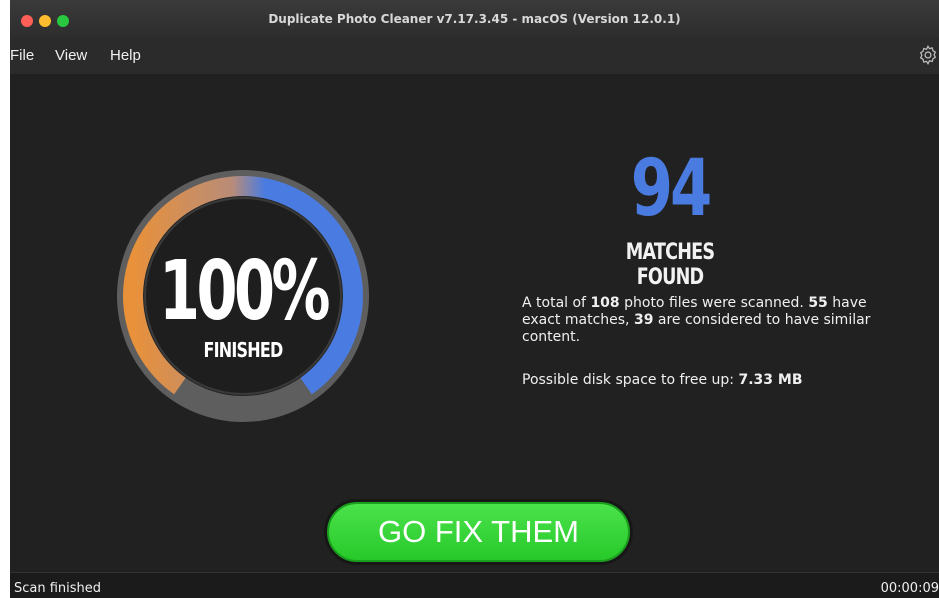 The width and height of the screenshot is (939, 598). I want to click on summary-text-1: A total of, so click(556, 303).